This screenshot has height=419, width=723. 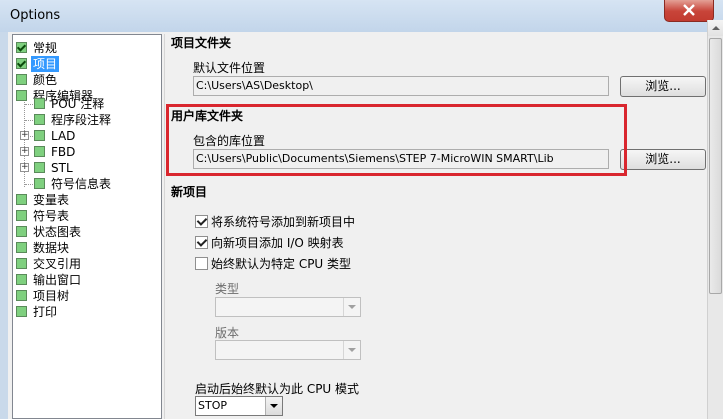 I want to click on tree-item-label: 程序段注释, so click(x=81, y=120).